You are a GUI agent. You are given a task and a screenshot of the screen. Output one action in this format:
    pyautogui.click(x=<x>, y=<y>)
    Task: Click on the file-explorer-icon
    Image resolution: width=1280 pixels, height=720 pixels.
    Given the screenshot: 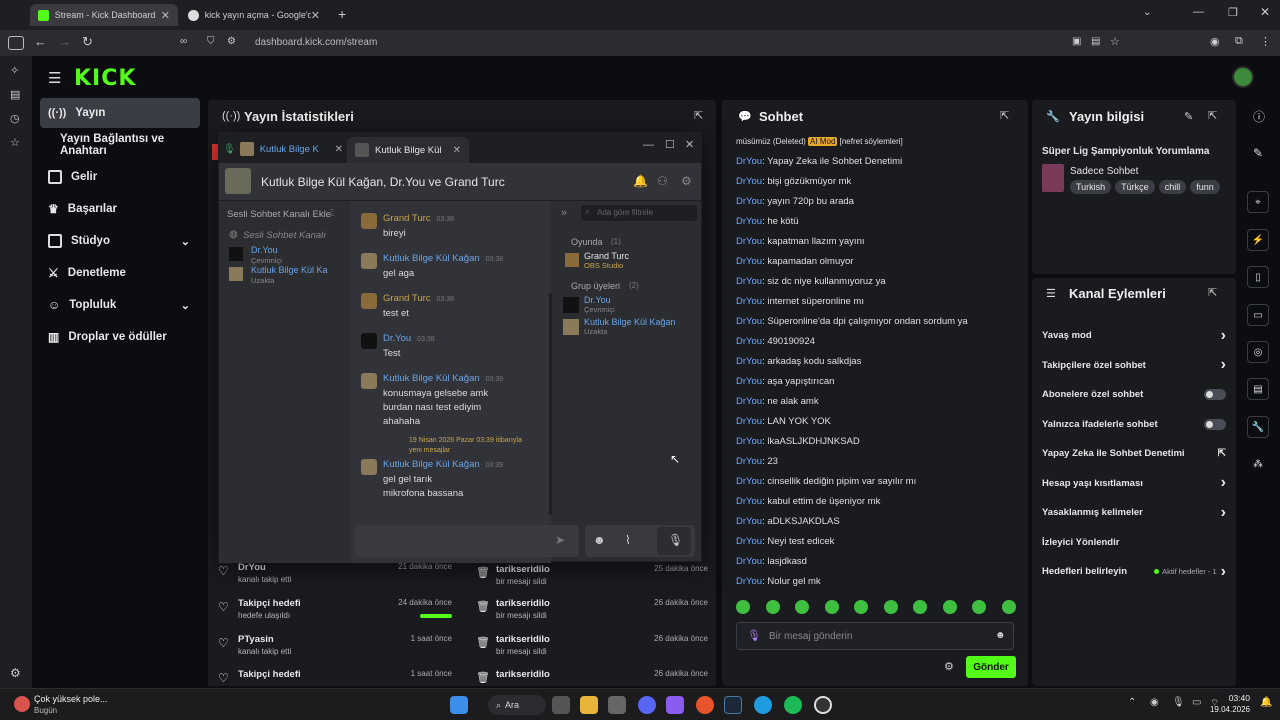 What is the action you would take?
    pyautogui.click(x=589, y=705)
    